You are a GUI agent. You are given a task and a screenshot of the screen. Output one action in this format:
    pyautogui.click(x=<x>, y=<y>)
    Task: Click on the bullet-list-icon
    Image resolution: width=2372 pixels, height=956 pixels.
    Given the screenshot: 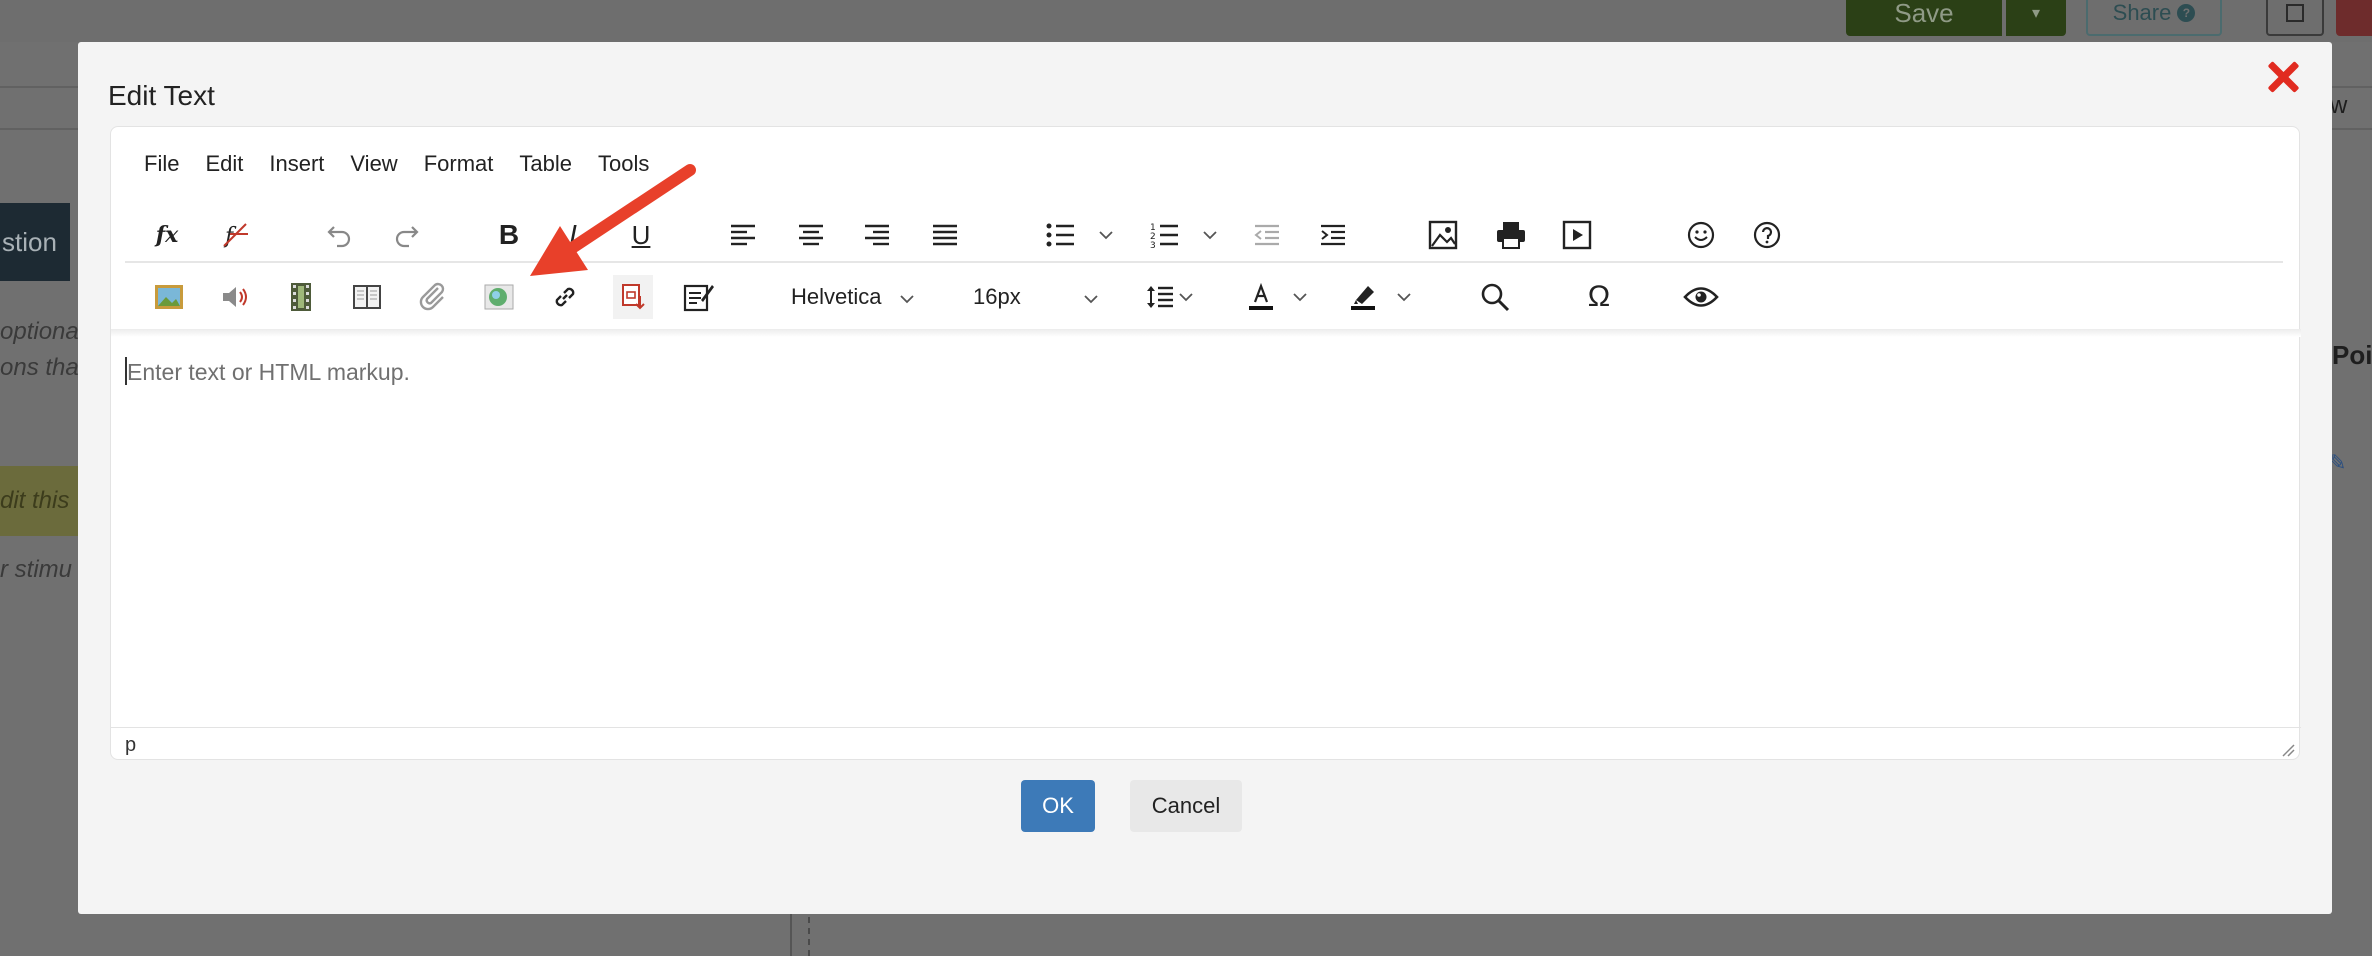 What is the action you would take?
    pyautogui.click(x=1061, y=235)
    